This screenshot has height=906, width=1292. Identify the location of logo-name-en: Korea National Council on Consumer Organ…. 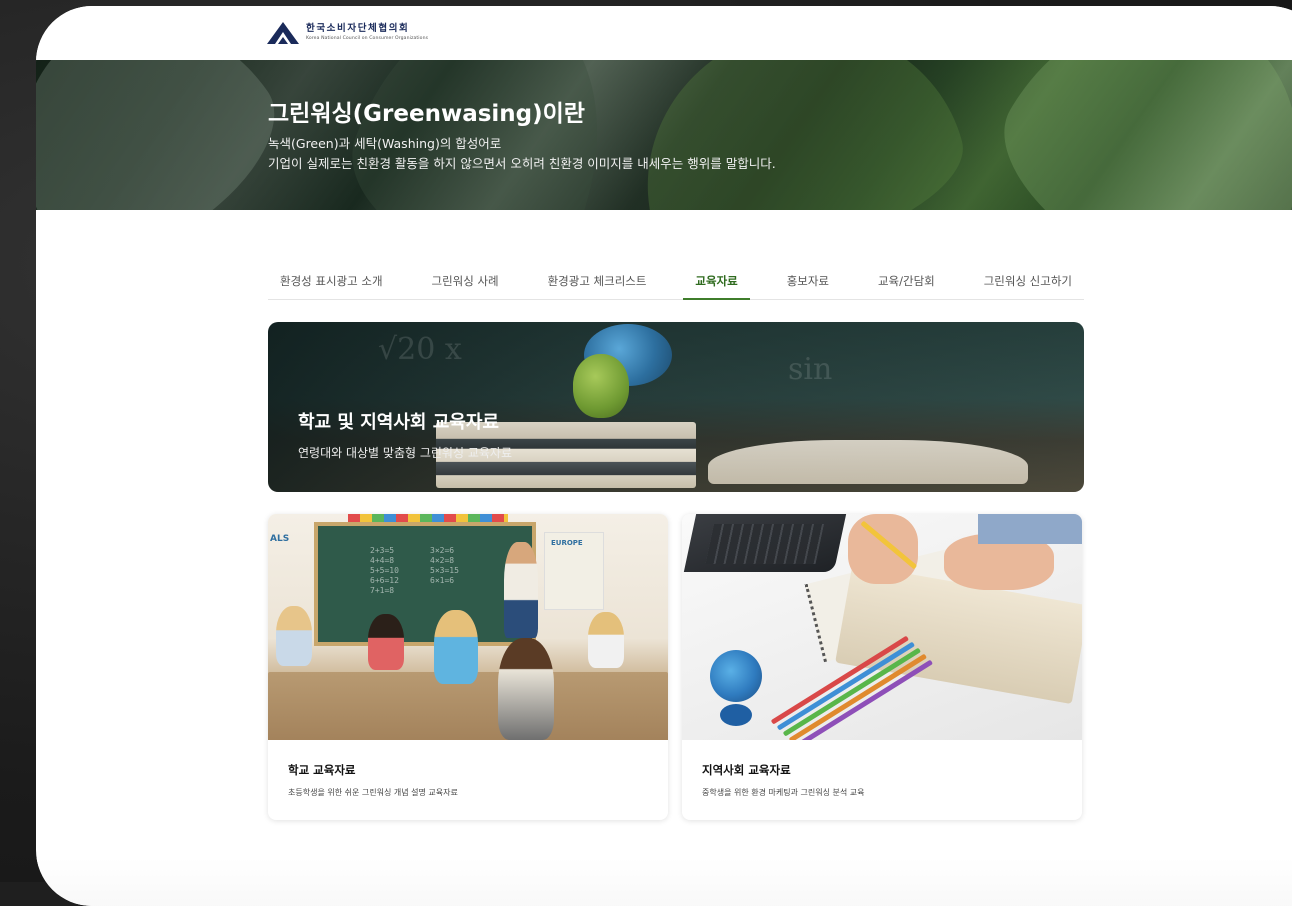
(367, 38).